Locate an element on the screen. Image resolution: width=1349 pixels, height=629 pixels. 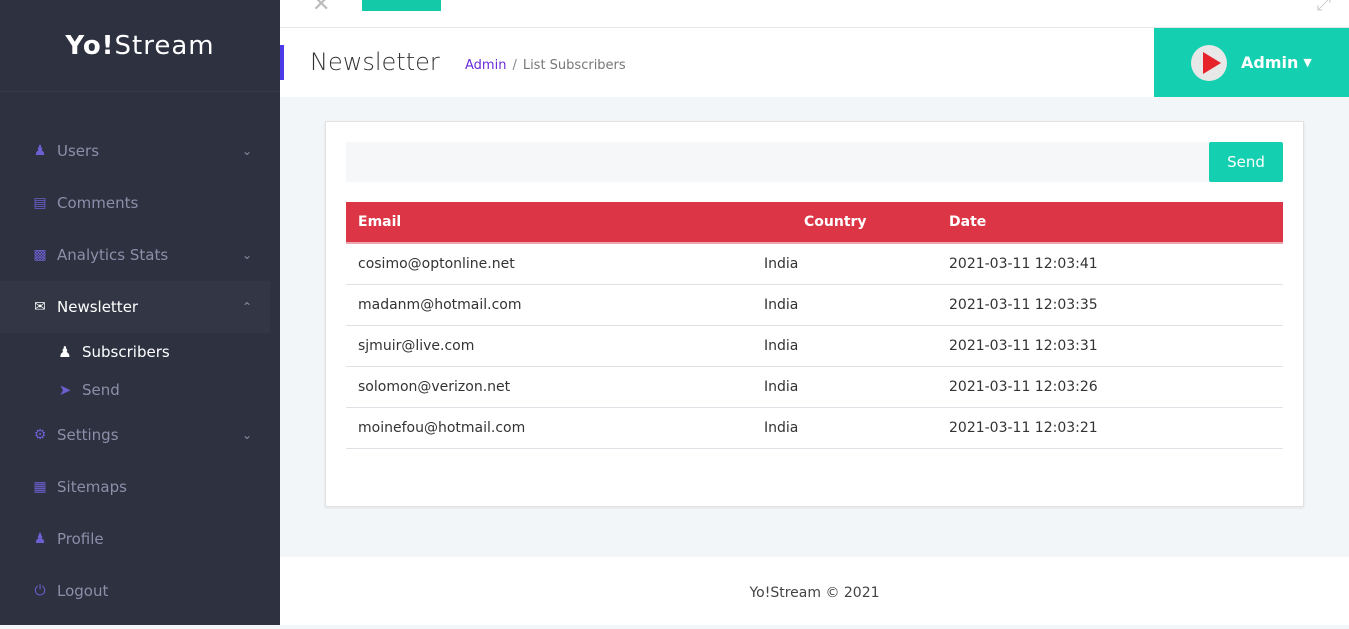
sidebar-item-newsletter: ✉ Newsletter ⌃ is located at coordinates (135, 307).